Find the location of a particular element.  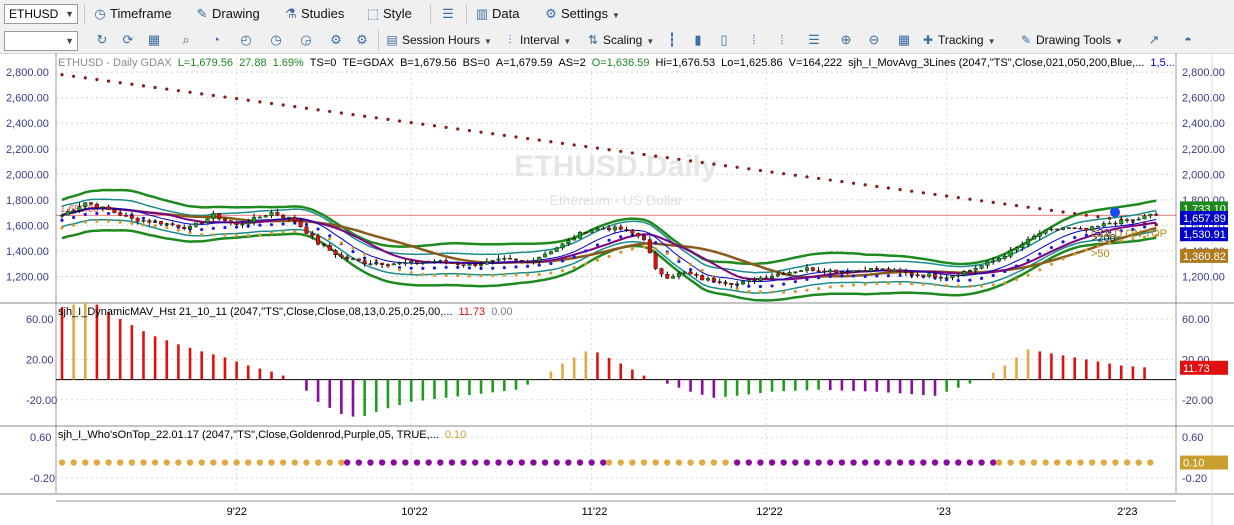

price-tick-right: 2,200.00 is located at coordinates (1203, 150).